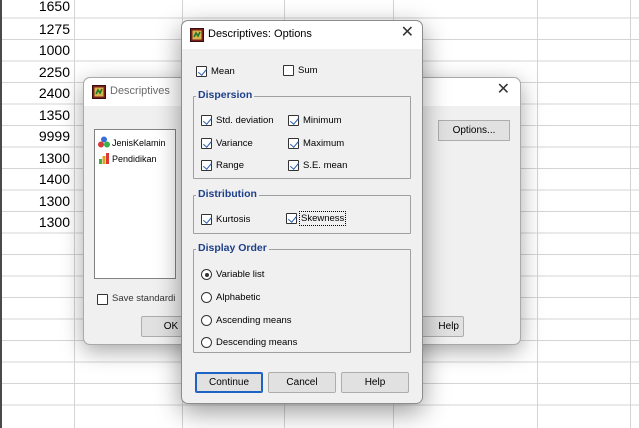 This screenshot has width=639, height=428. Describe the element at coordinates (206, 342) in the screenshot. I see `descending-means-radio` at that location.